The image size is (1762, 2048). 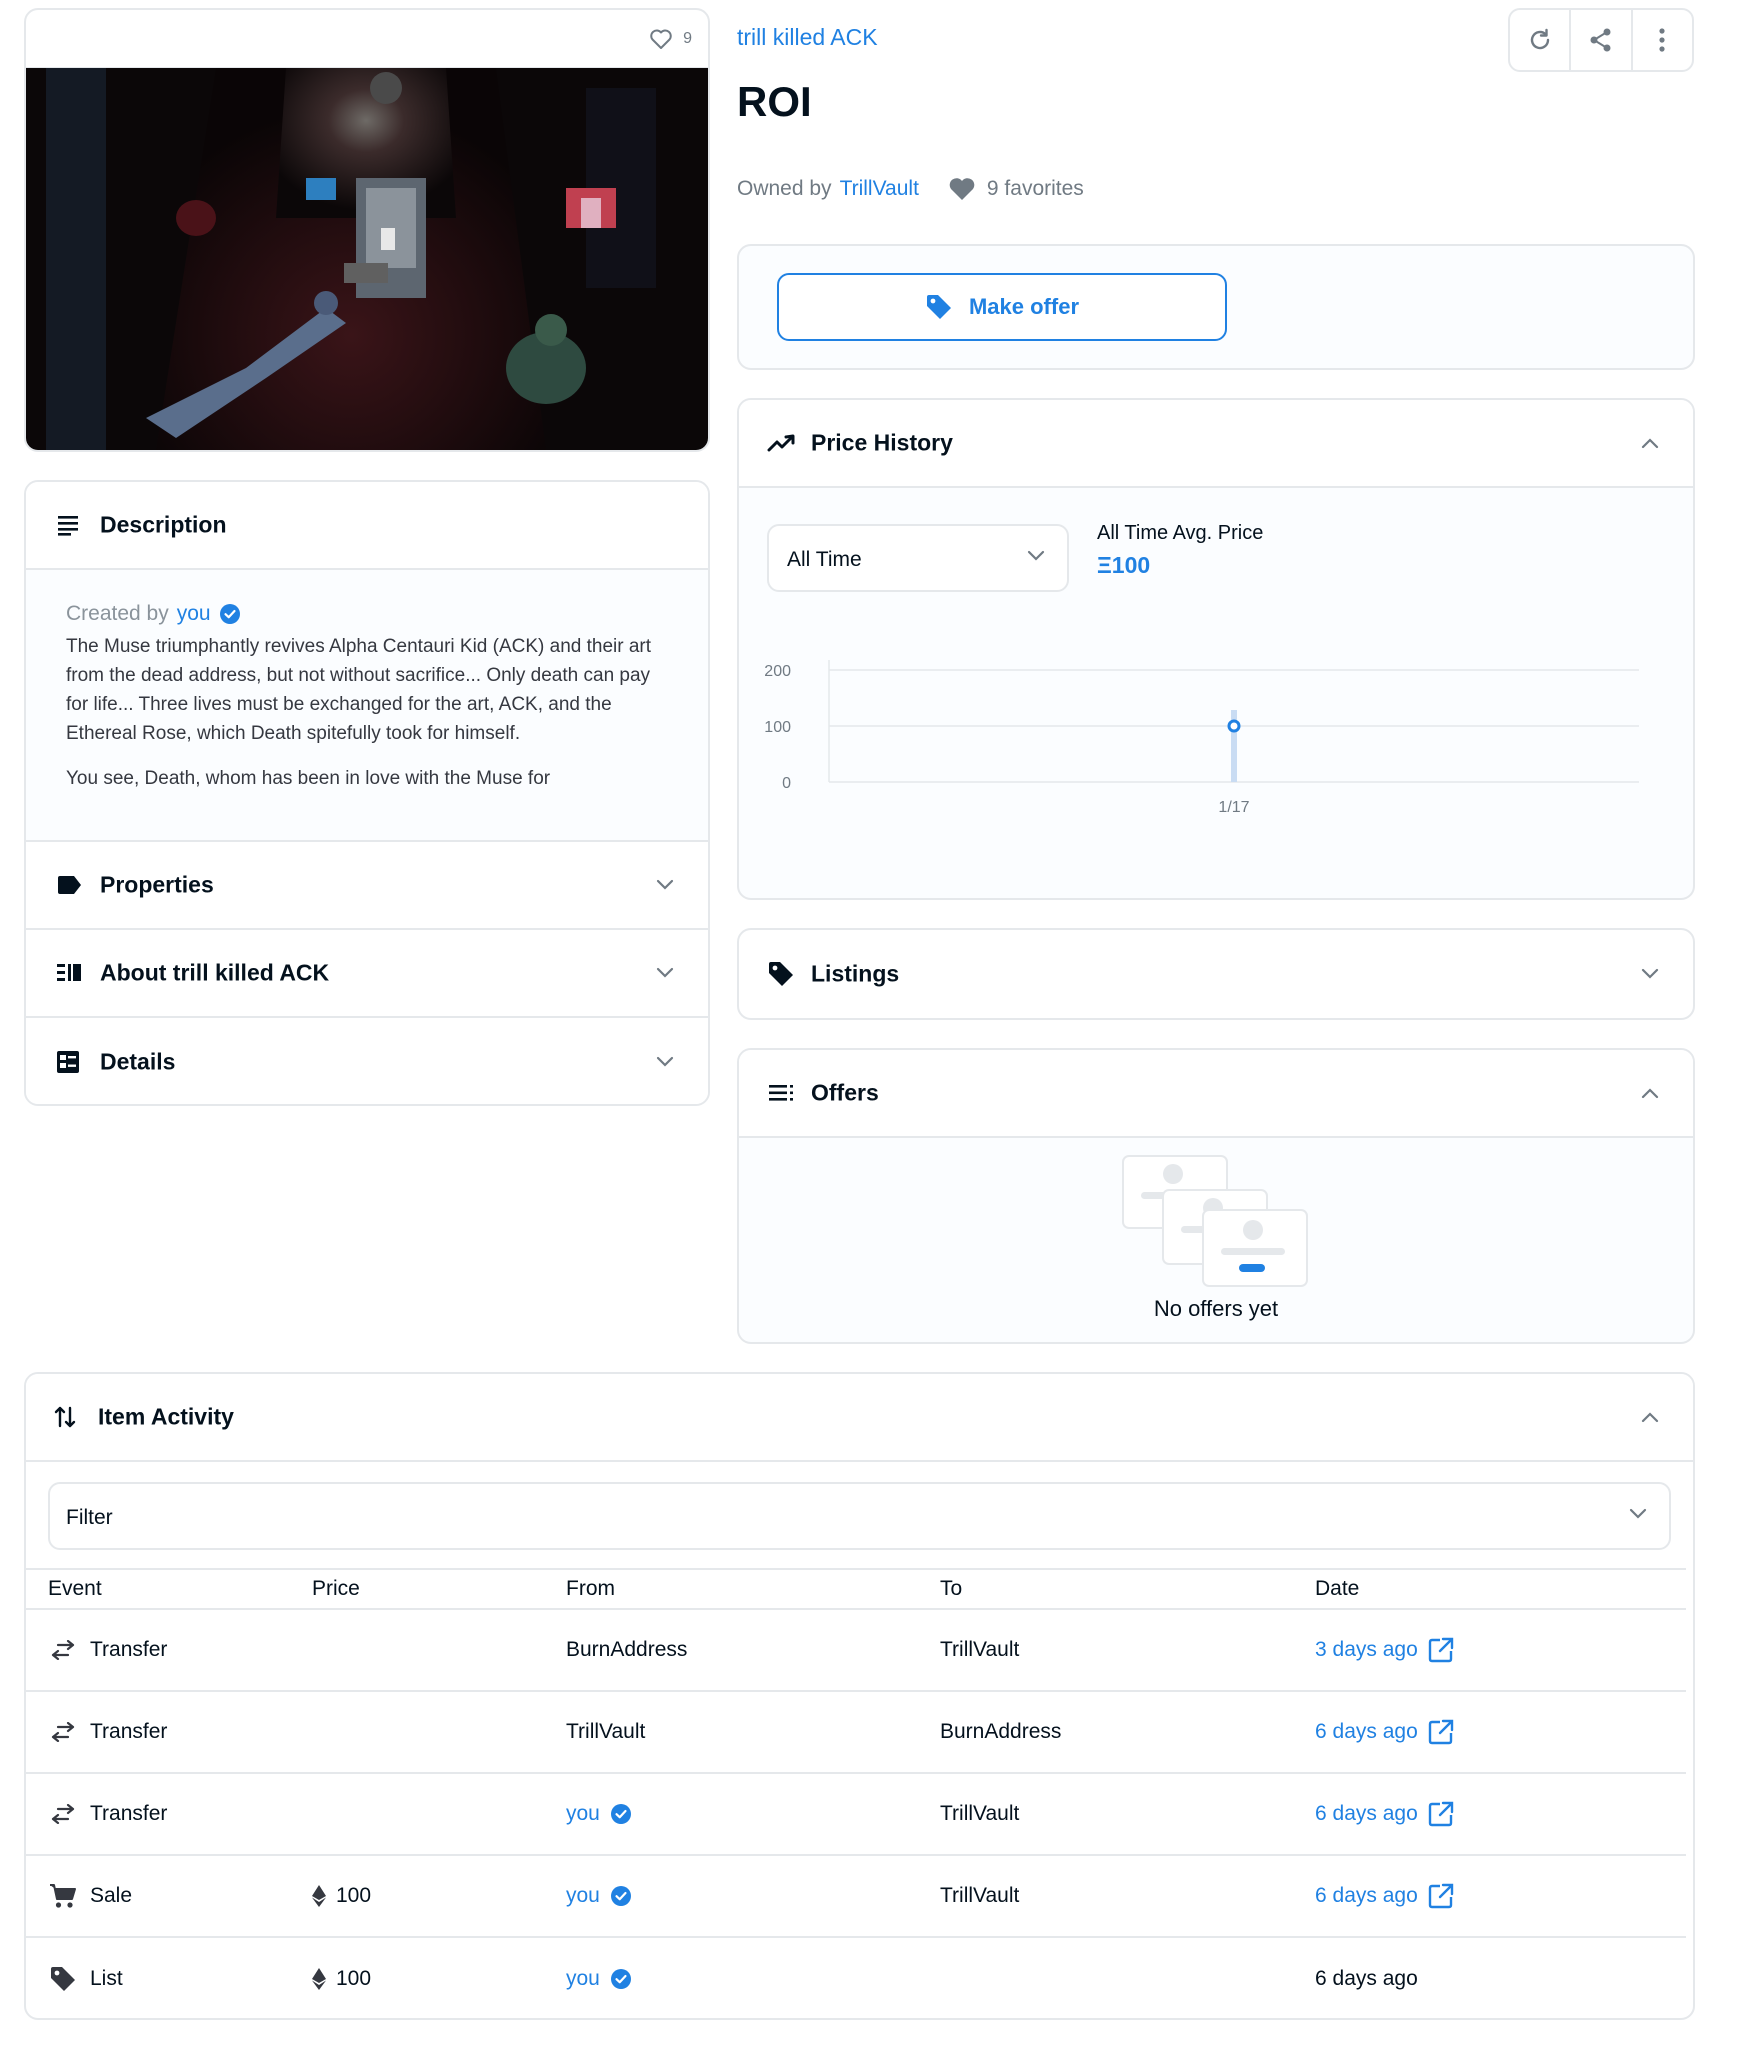 I want to click on event-cell: List, so click(x=85, y=1978).